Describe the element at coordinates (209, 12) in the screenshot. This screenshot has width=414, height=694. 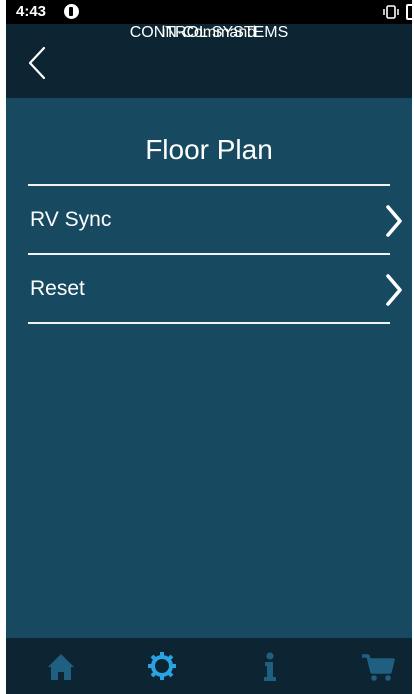
I see `status-bar: 4:43` at that location.